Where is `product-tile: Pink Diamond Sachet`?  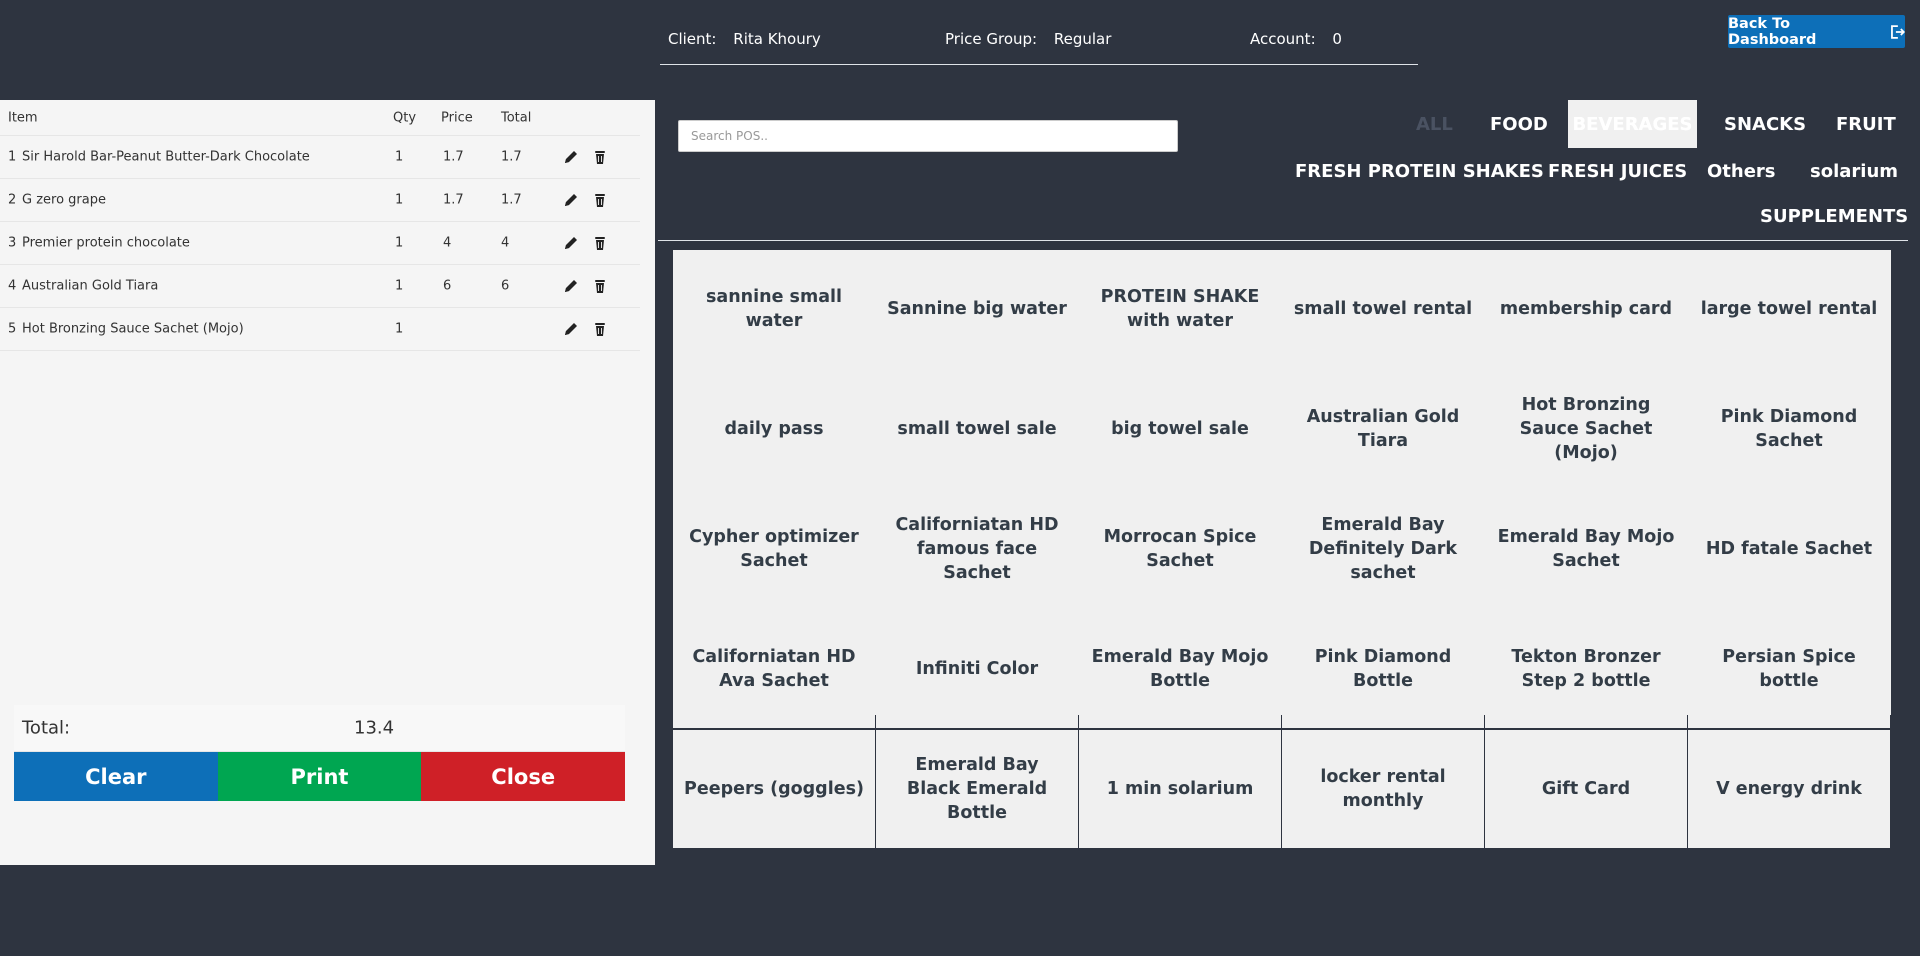
product-tile: Pink Diamond Sachet is located at coordinates (1789, 429).